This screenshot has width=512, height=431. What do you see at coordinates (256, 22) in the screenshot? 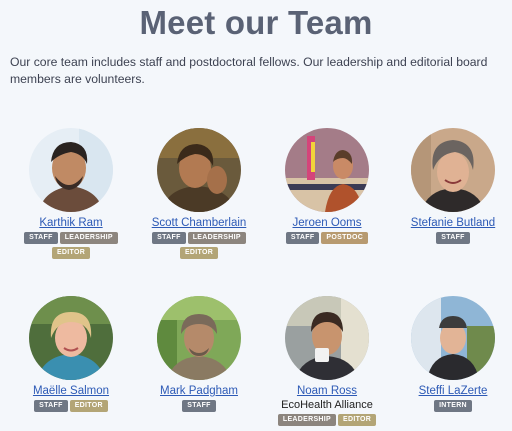
I see `page-title: Meet our Team` at bounding box center [256, 22].